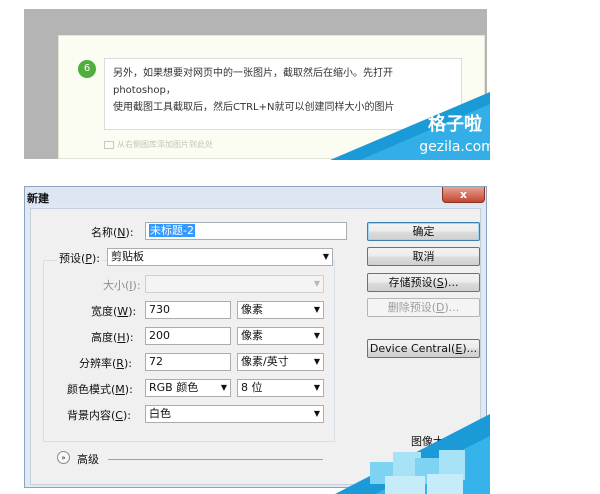 The height and width of the screenshot is (494, 600). What do you see at coordinates (114, 311) in the screenshot?
I see `width-label: 宽度(W):` at bounding box center [114, 311].